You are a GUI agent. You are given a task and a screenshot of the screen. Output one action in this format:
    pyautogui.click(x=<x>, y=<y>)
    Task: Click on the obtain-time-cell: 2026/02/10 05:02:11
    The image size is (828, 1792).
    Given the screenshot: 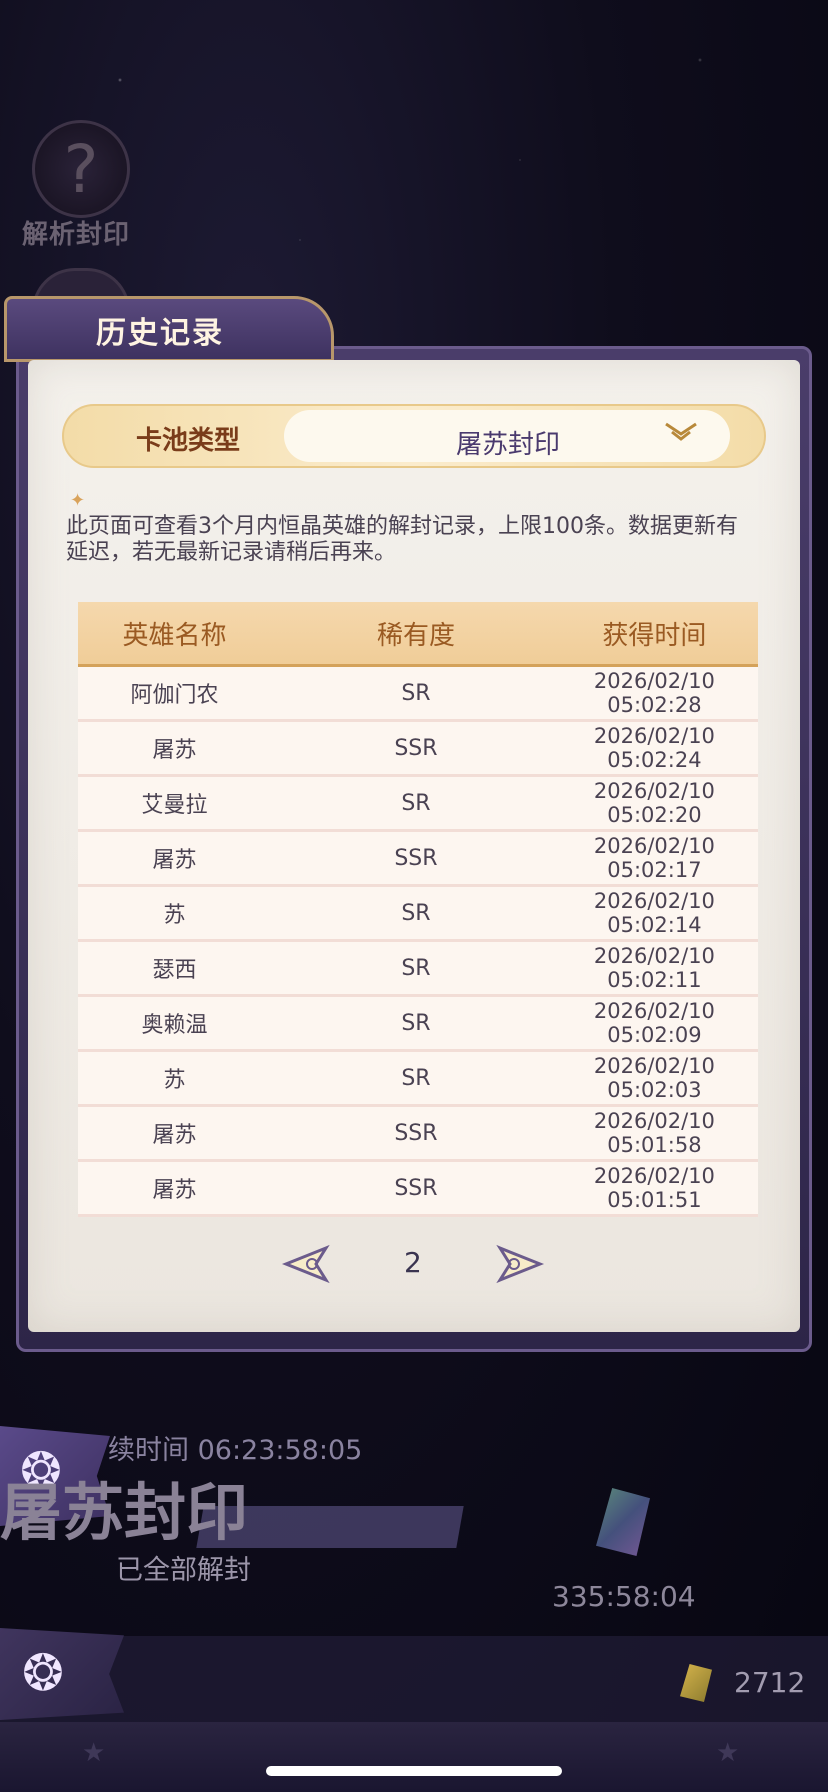 What is the action you would take?
    pyautogui.click(x=654, y=968)
    